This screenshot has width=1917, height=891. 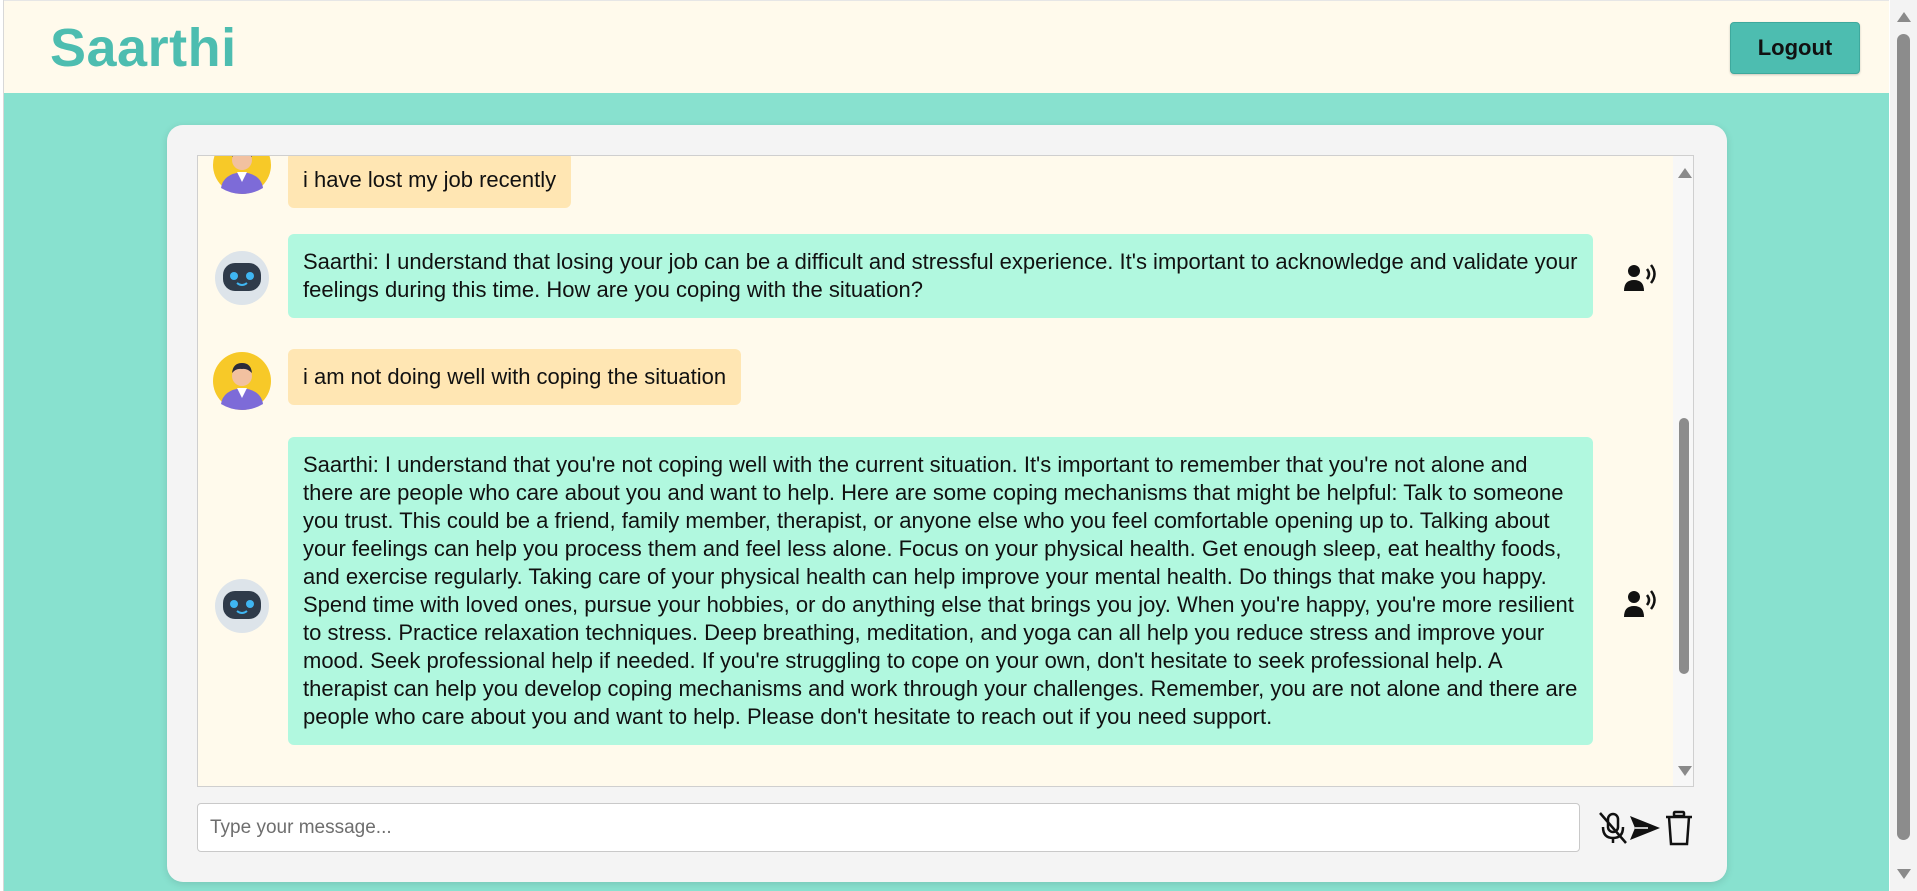 I want to click on trash-icon, so click(x=1679, y=828).